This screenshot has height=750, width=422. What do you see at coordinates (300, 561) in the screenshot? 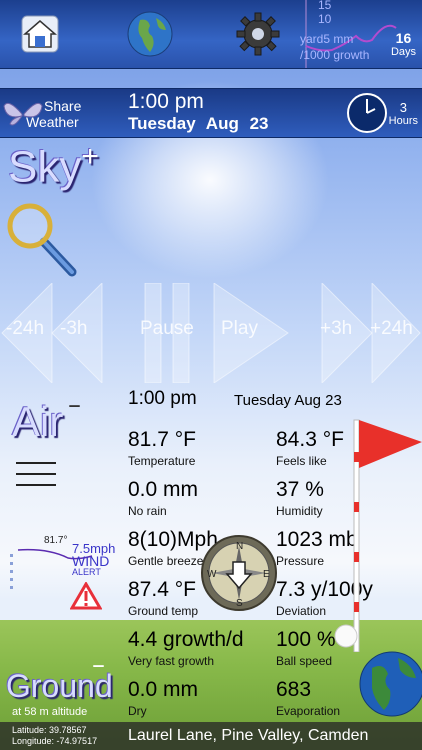
I see `pressure-label: Pressure` at bounding box center [300, 561].